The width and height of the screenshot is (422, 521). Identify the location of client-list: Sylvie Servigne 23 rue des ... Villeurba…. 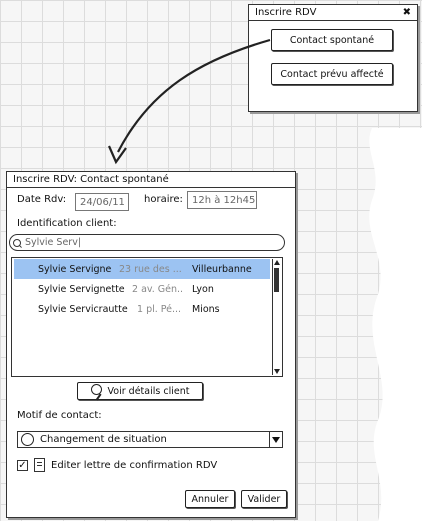
(147, 317).